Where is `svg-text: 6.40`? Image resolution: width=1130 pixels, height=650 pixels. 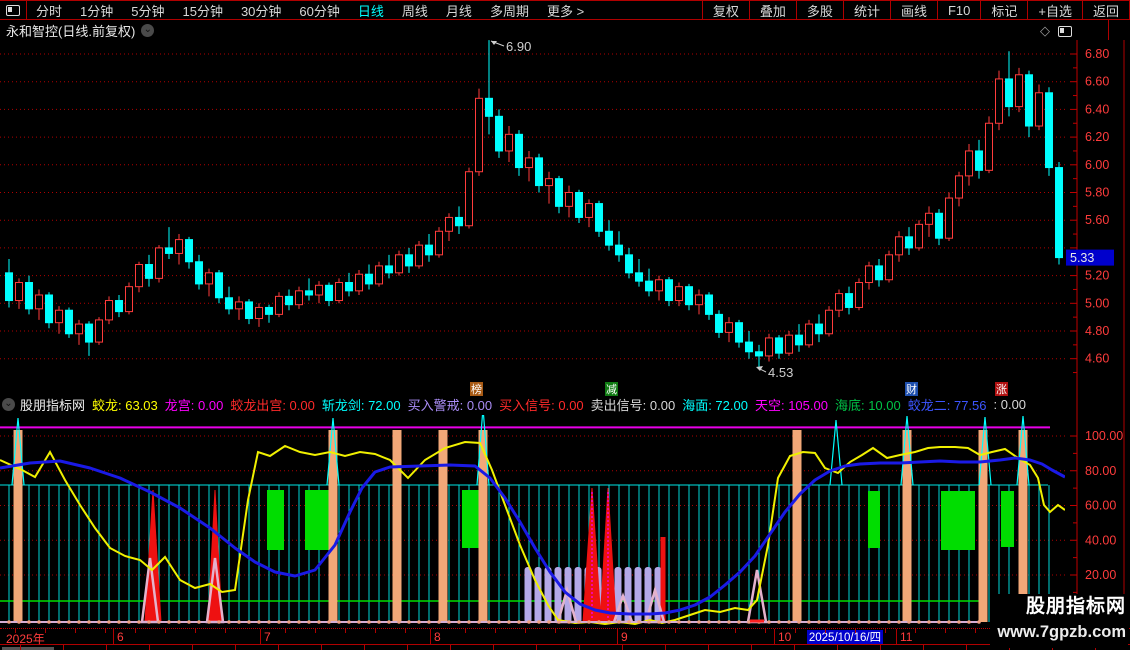
svg-text: 6.40 is located at coordinates (1097, 109).